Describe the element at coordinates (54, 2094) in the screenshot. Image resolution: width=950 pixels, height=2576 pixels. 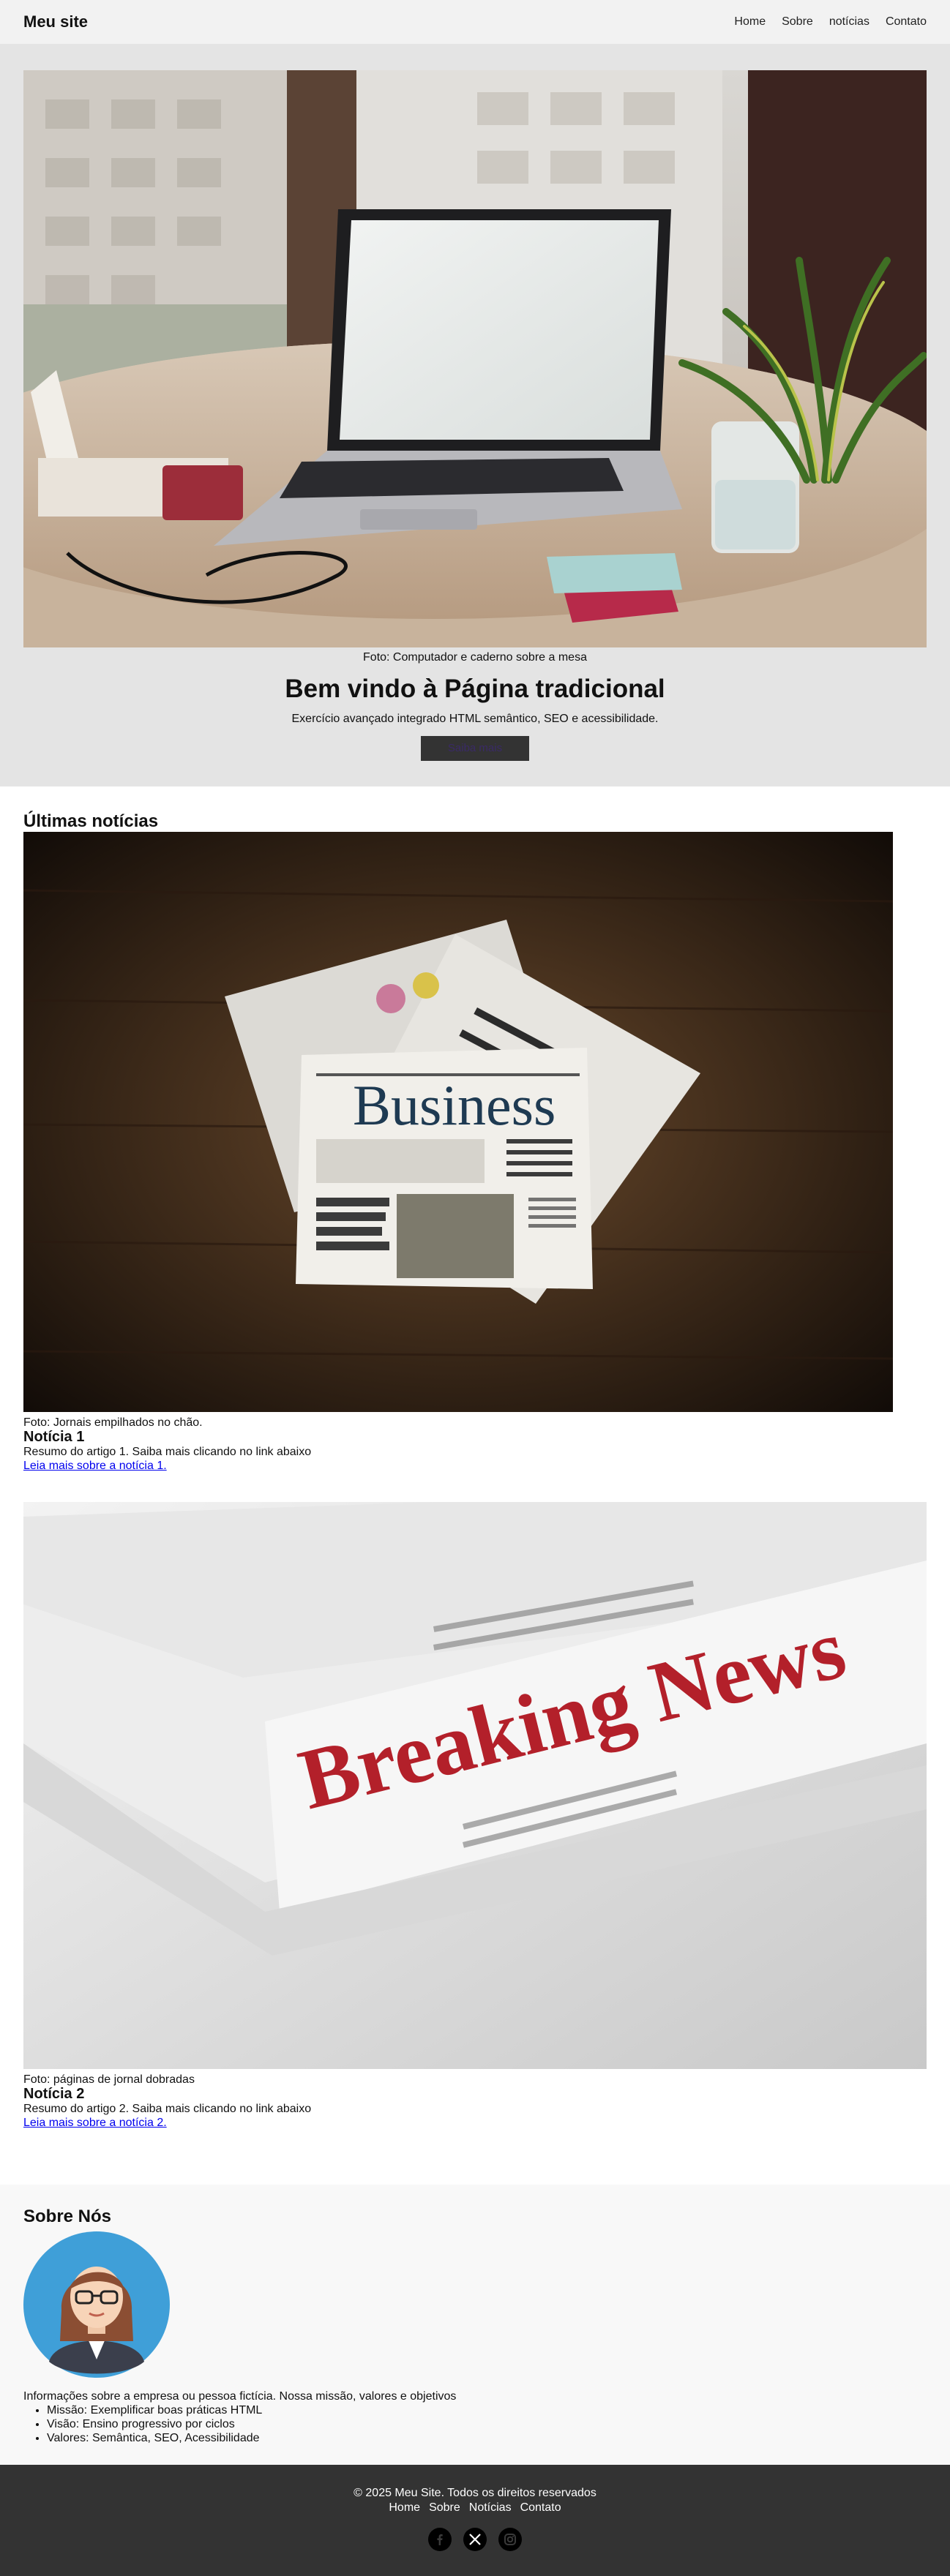
I see `article-title: Notícia 2` at that location.